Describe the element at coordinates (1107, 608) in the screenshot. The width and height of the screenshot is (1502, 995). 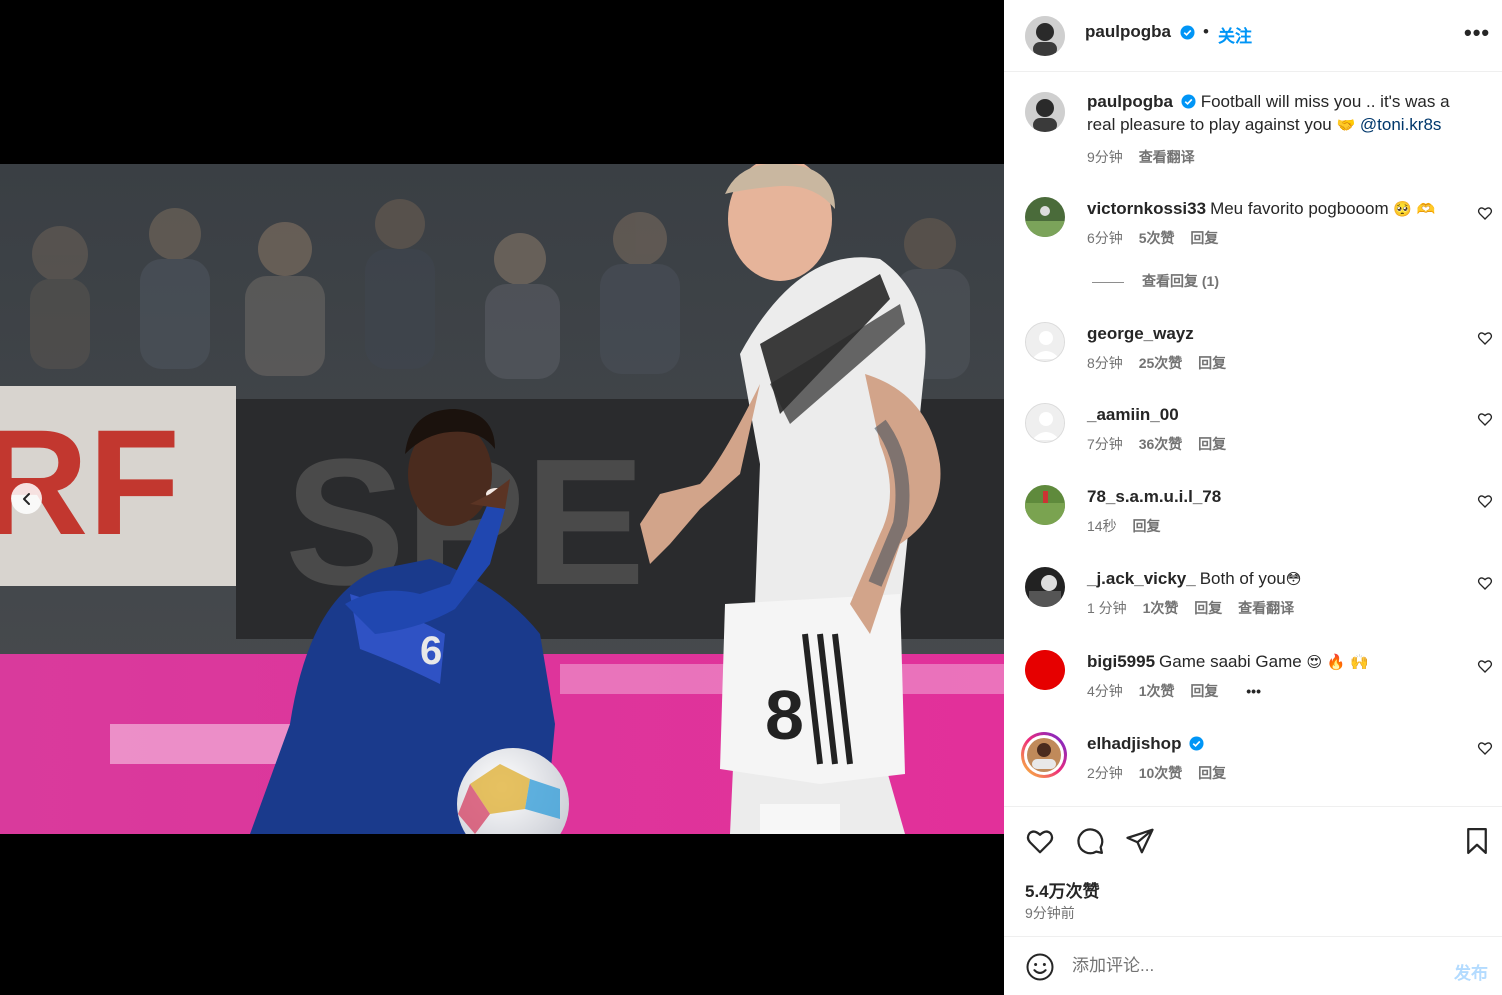
I see `comment-time: 1 分钟` at that location.